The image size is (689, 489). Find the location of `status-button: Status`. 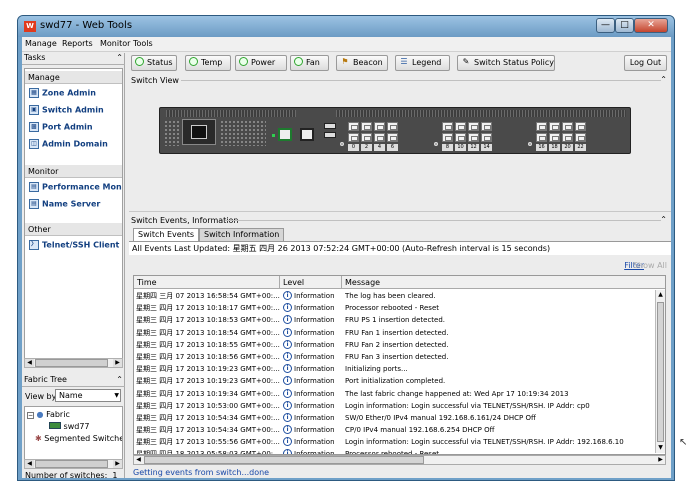

status-button: Status is located at coordinates (154, 63).